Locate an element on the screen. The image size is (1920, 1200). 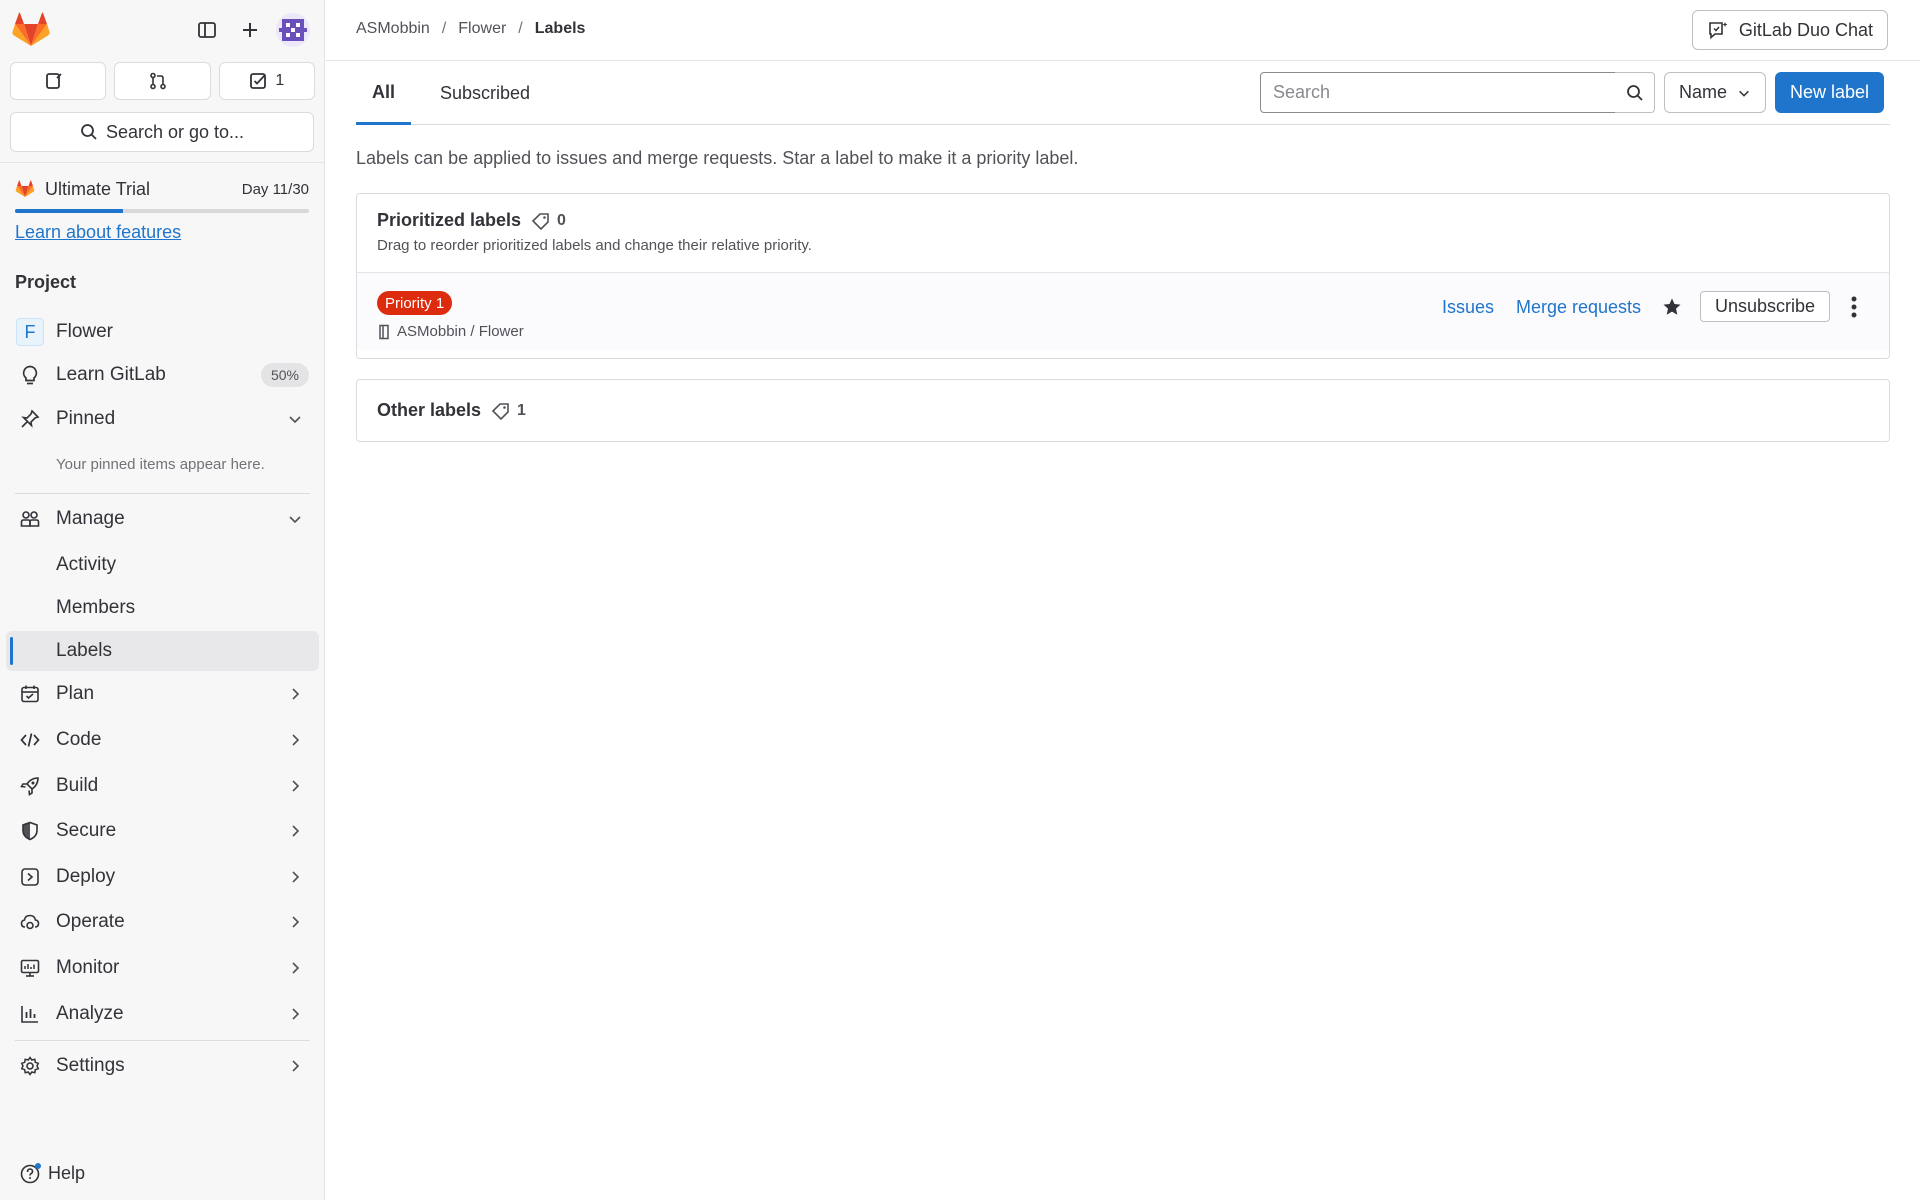
user-avatar is located at coordinates (293, 30).